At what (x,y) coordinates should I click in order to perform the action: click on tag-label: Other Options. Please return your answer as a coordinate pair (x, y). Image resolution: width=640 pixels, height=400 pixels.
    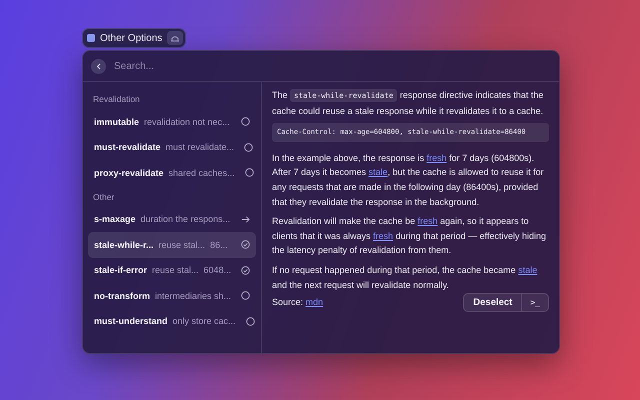
    Looking at the image, I should click on (131, 38).